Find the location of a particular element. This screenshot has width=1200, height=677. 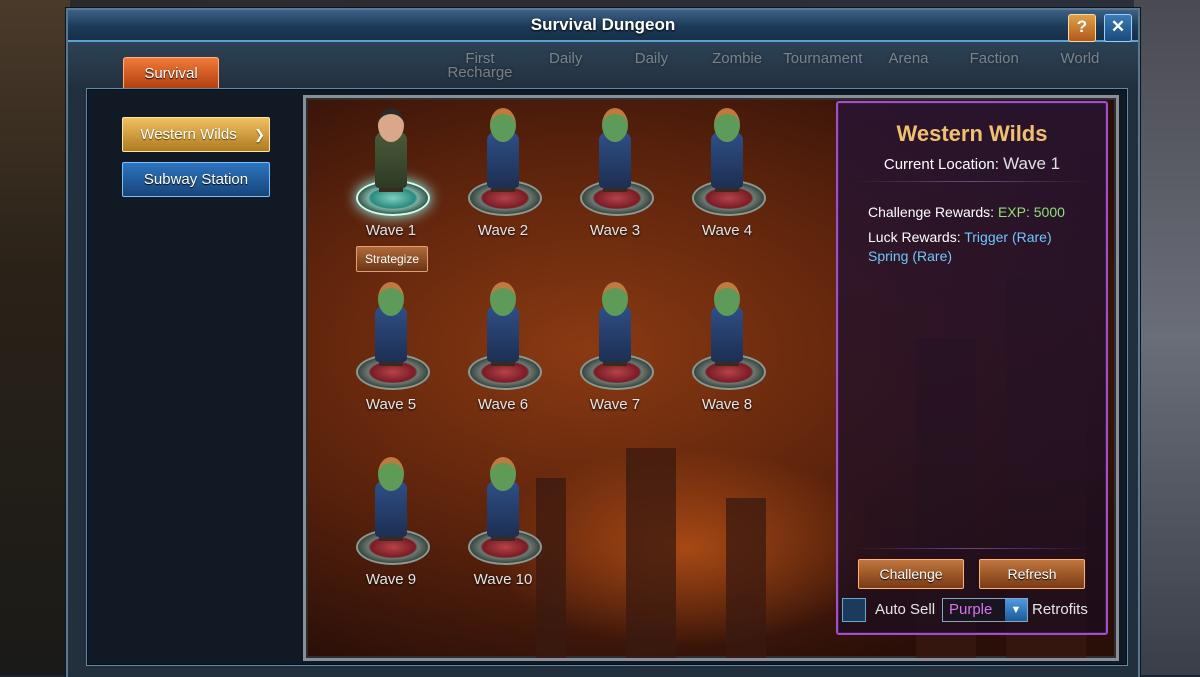

wave-9-node: Wave 9 is located at coordinates (391, 519).